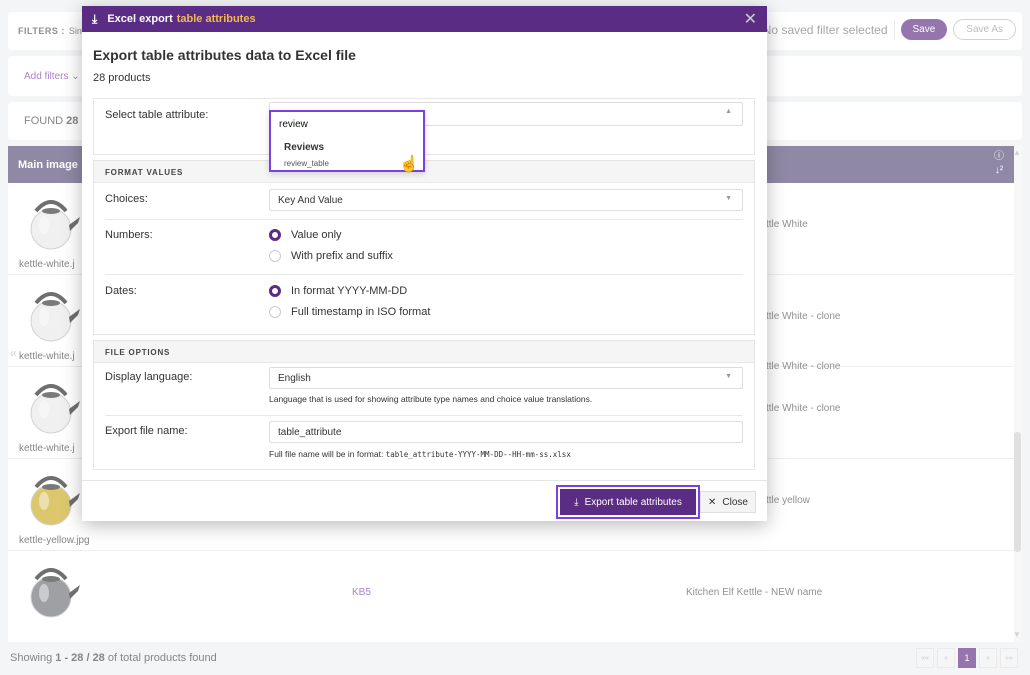 This screenshot has height=675, width=1030. I want to click on export-file-name-label: Export file name:, so click(146, 431).